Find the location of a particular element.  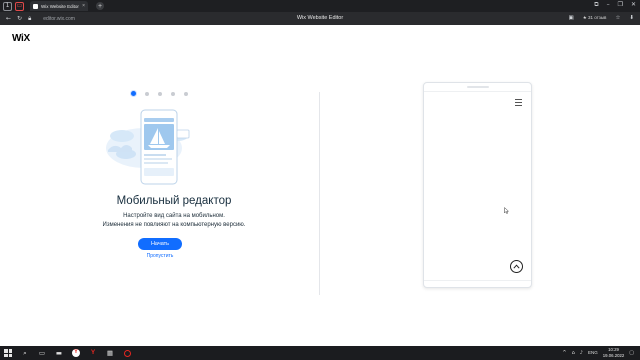

panel-divider is located at coordinates (319, 193).